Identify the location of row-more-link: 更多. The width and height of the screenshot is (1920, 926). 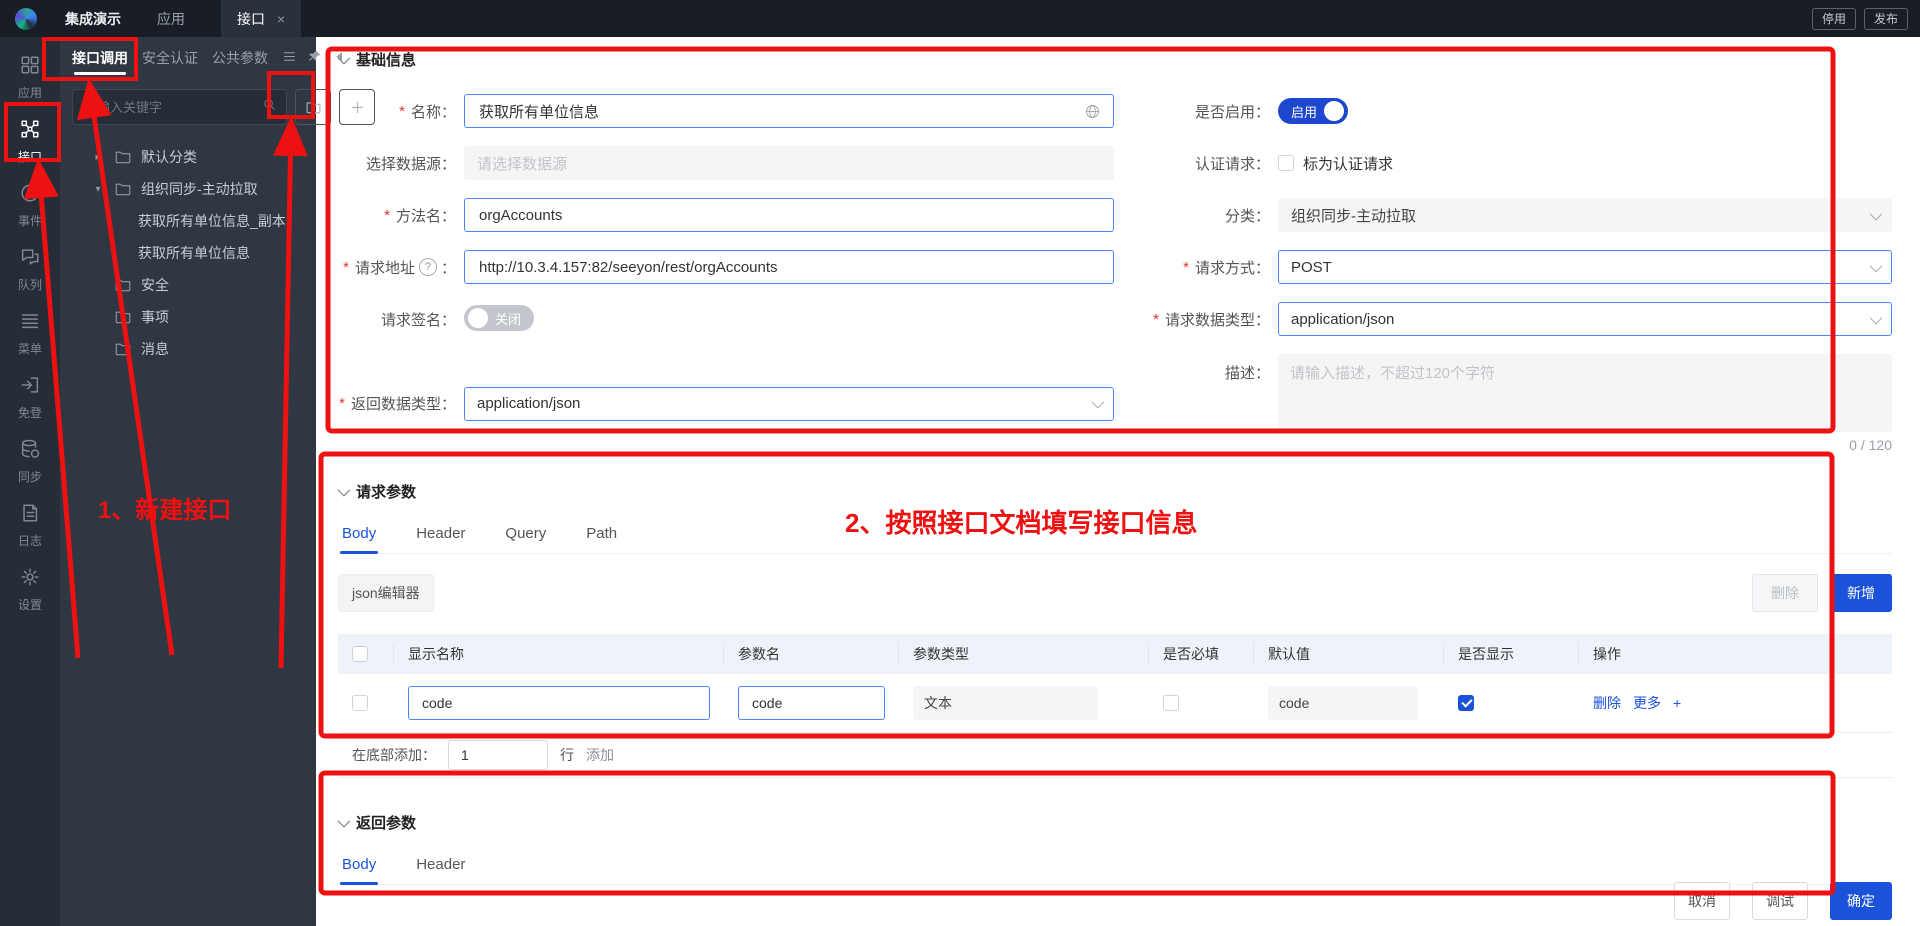
(1647, 703).